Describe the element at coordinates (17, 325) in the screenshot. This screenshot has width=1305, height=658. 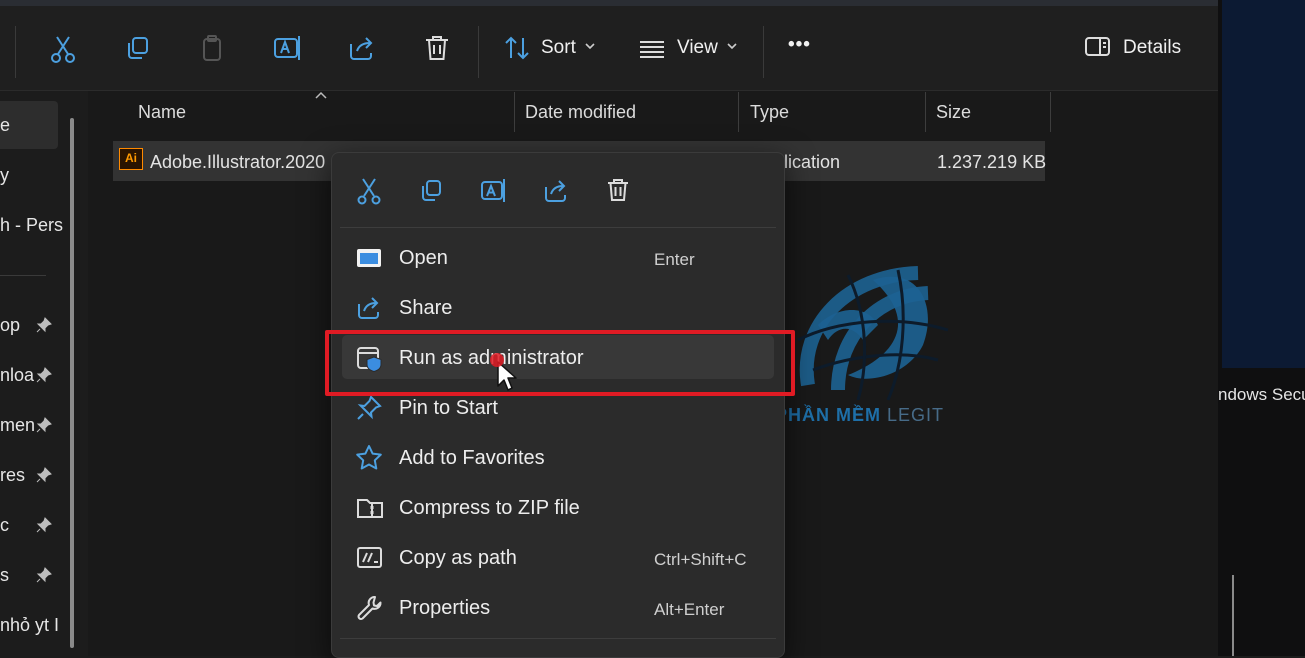
I see `sidebar-item: op` at that location.